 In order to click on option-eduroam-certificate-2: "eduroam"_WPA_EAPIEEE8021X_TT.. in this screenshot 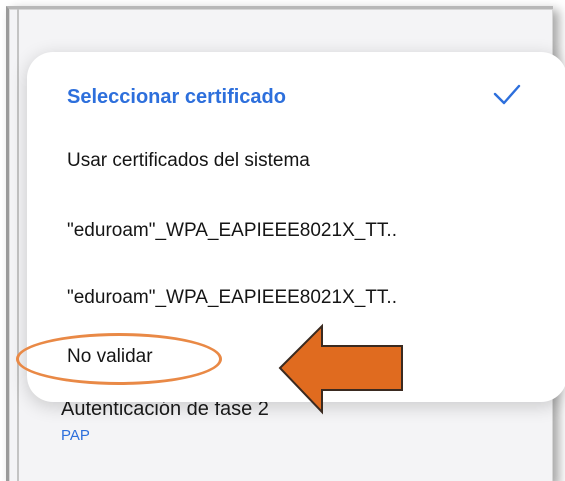, I will do `click(232, 298)`.